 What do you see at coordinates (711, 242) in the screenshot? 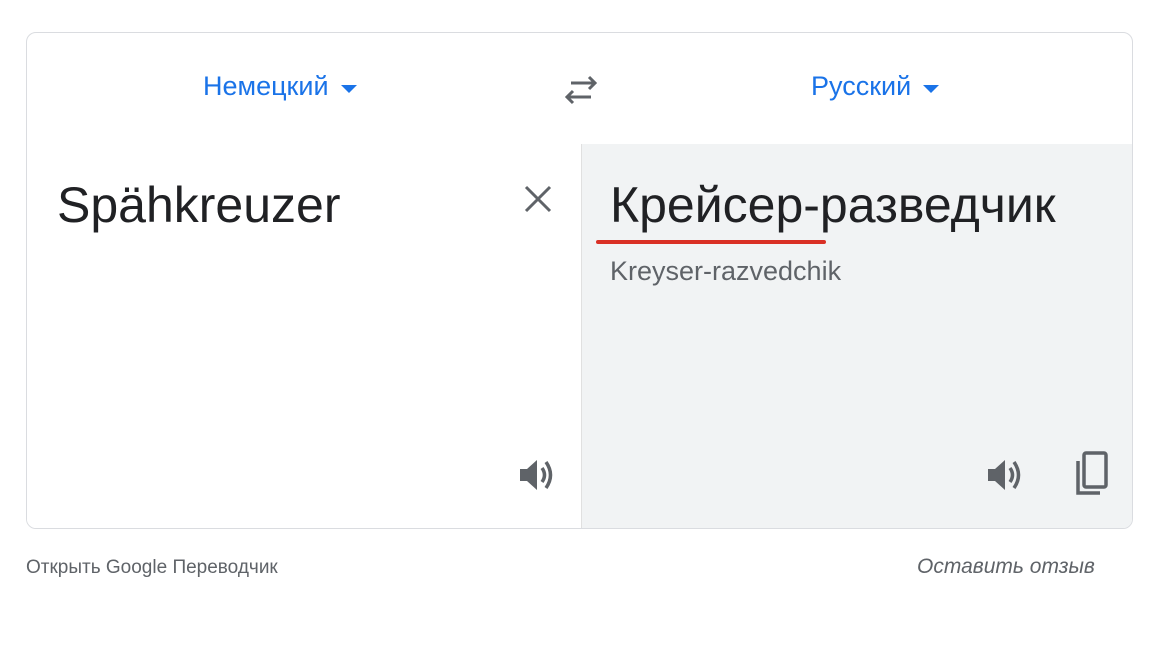
I see `spellcheck-underline` at bounding box center [711, 242].